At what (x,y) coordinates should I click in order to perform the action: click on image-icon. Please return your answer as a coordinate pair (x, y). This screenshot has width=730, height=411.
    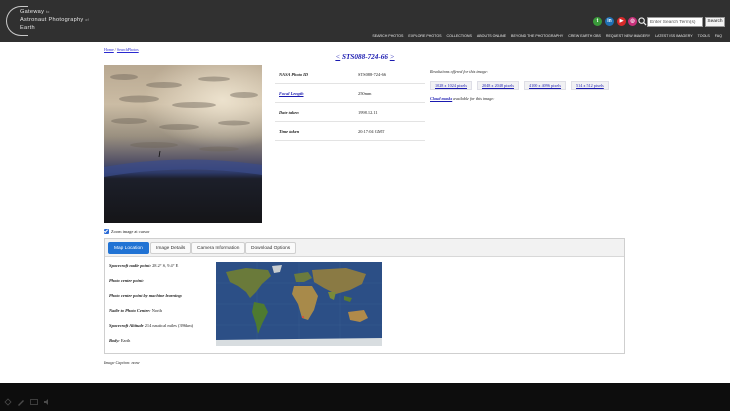
    Looking at the image, I should click on (34, 402).